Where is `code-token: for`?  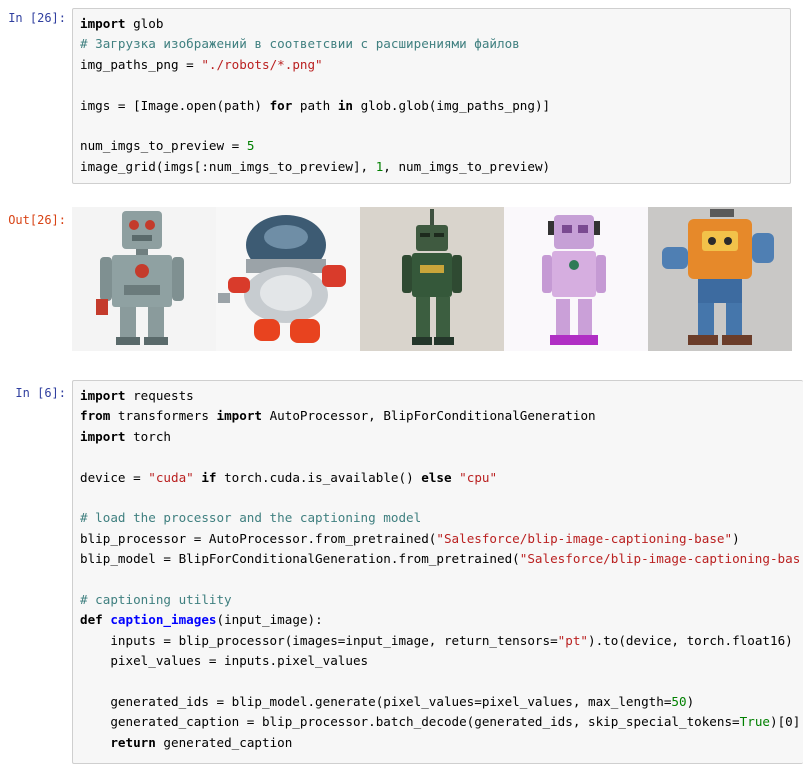
code-token: for is located at coordinates (281, 105).